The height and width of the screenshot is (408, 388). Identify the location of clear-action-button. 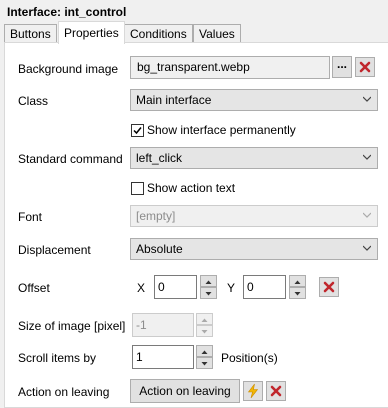
(276, 391).